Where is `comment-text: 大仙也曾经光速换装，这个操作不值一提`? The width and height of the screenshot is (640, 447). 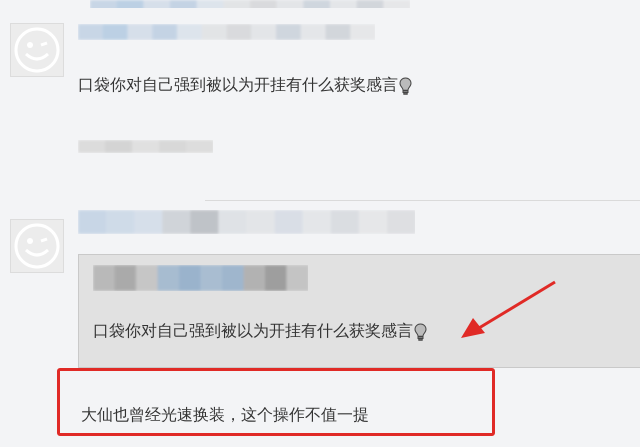 comment-text: 大仙也曾经光速换装，这个操作不值一提 is located at coordinates (225, 415).